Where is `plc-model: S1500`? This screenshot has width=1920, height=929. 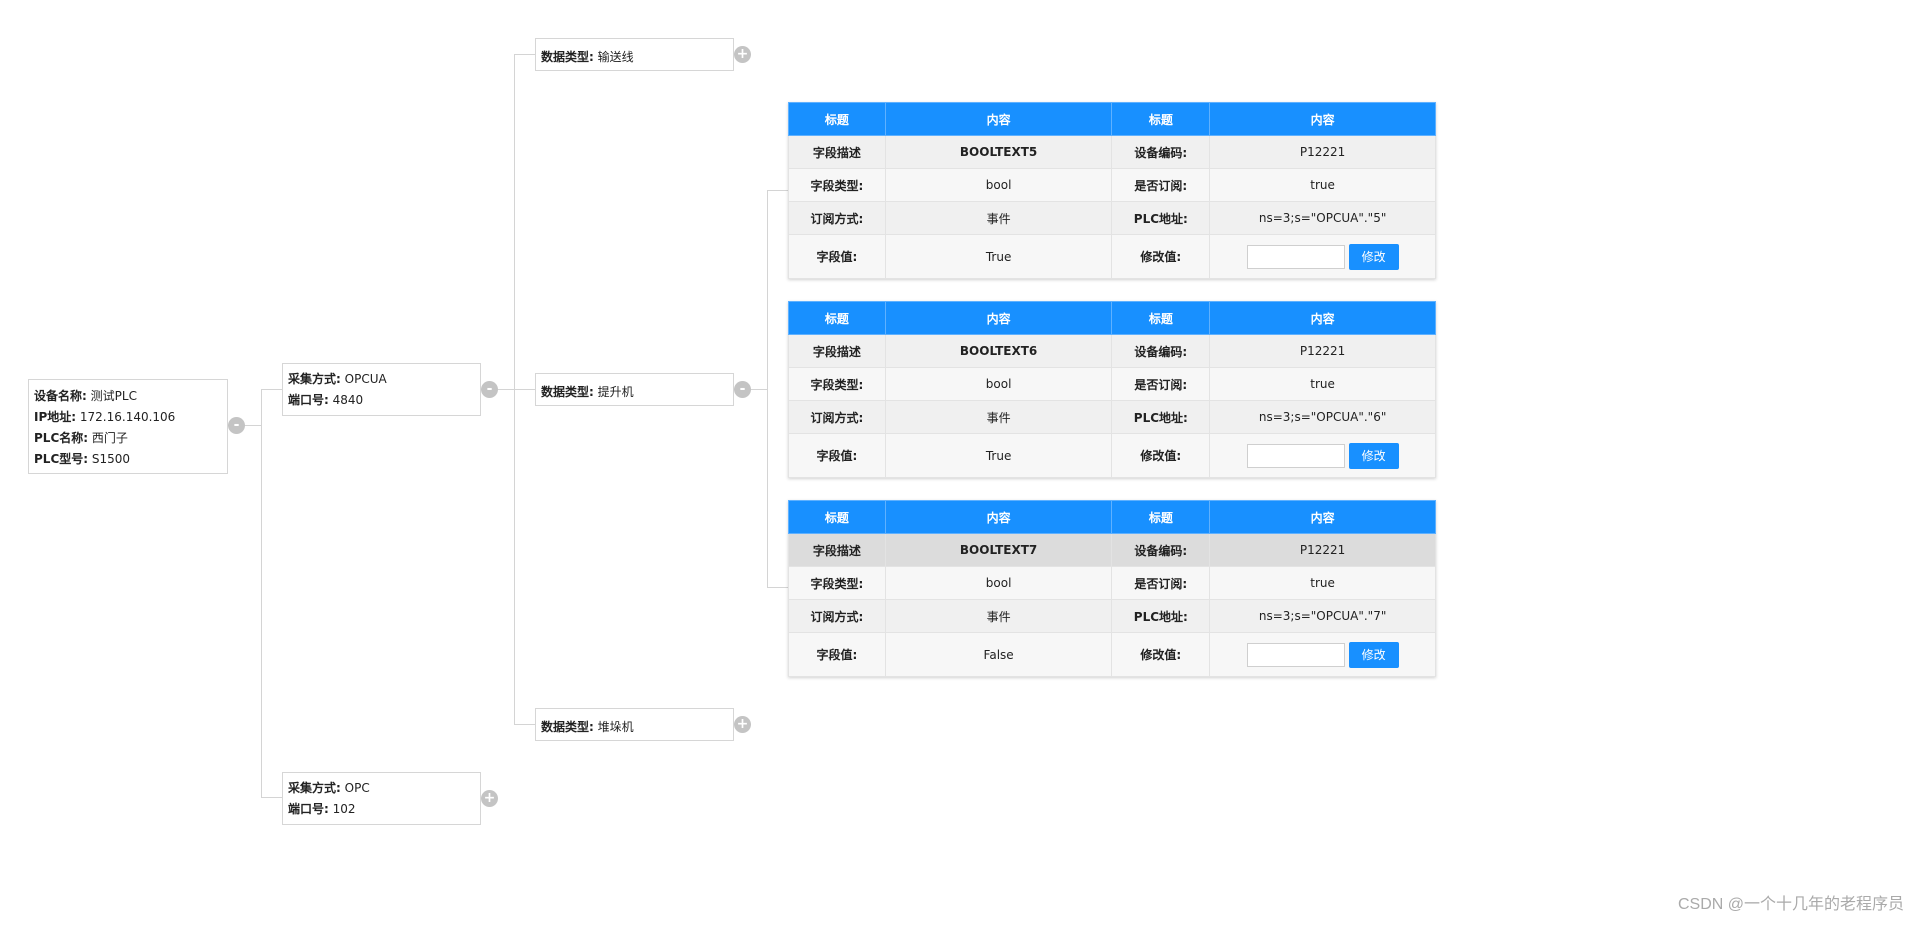
plc-model: S1500 is located at coordinates (111, 459).